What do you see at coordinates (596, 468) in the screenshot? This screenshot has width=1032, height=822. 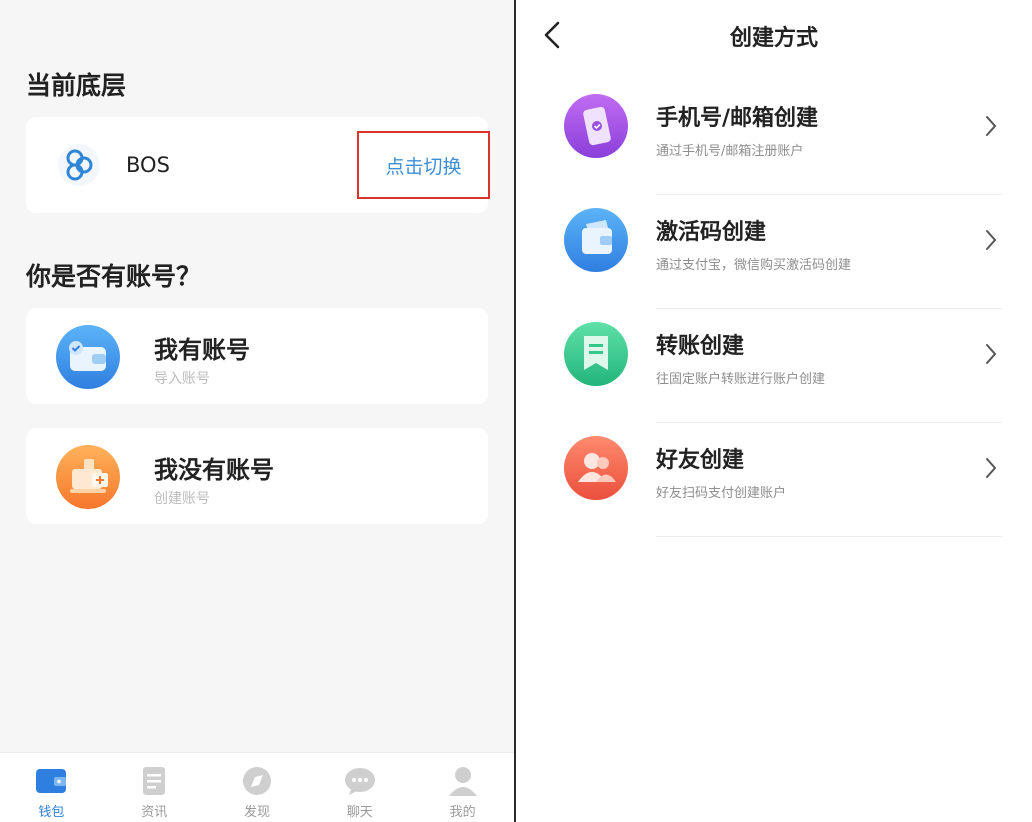 I see `friends-icon` at bounding box center [596, 468].